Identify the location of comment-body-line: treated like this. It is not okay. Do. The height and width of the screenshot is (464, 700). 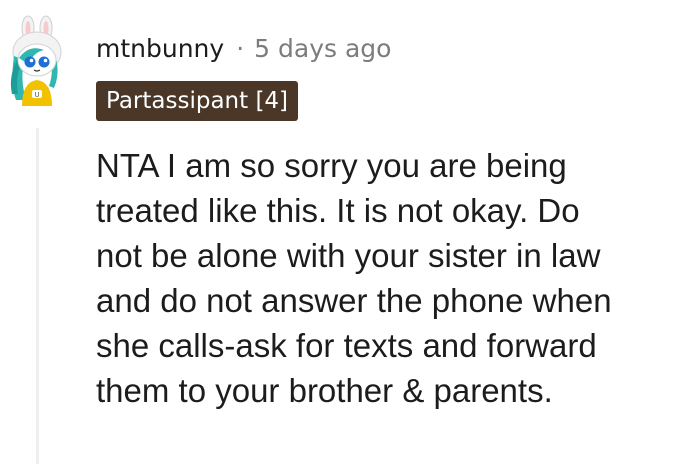
(338, 210).